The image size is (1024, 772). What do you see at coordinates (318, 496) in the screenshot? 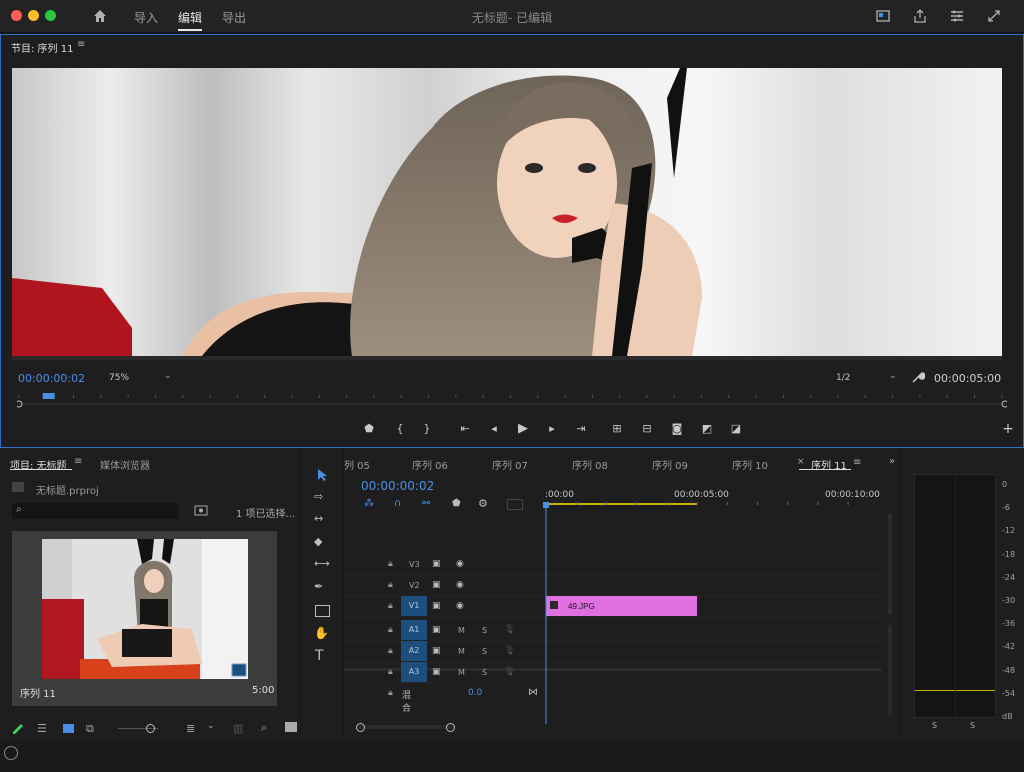
I see `track-select-tool-icon: ⇨` at bounding box center [318, 496].